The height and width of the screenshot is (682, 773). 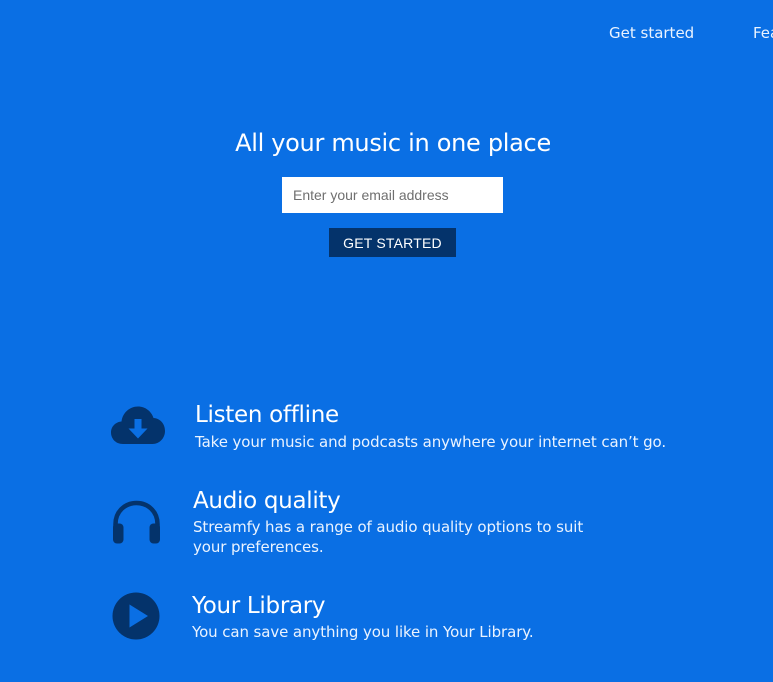 I want to click on cloud-download-icon, so click(x=138, y=425).